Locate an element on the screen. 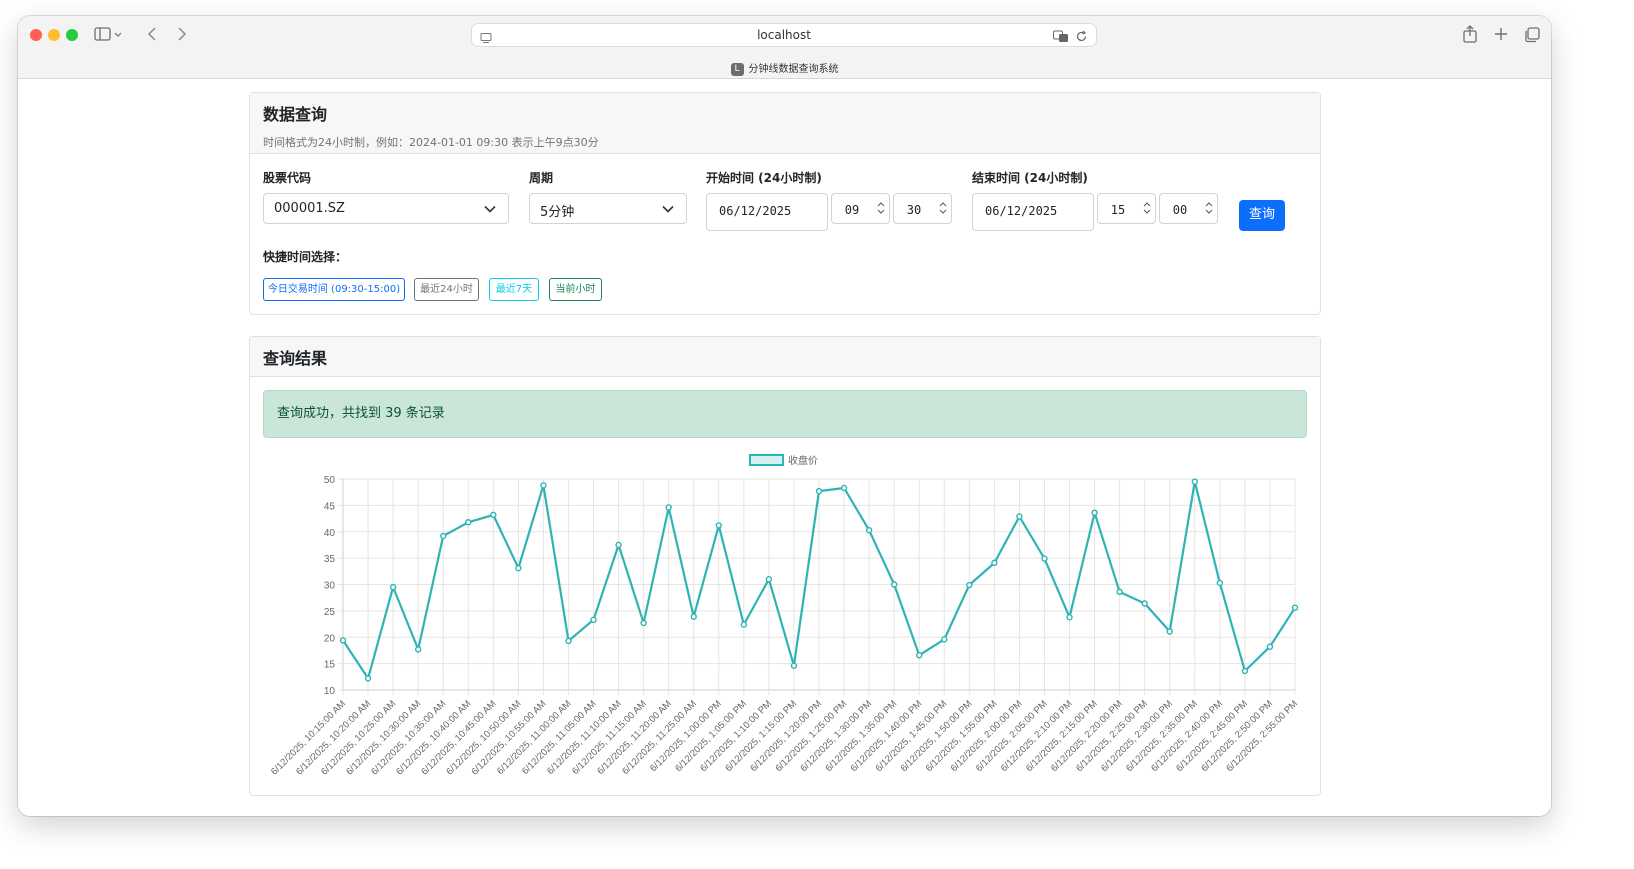 The width and height of the screenshot is (1634, 869). translate-icon is located at coordinates (1061, 37).